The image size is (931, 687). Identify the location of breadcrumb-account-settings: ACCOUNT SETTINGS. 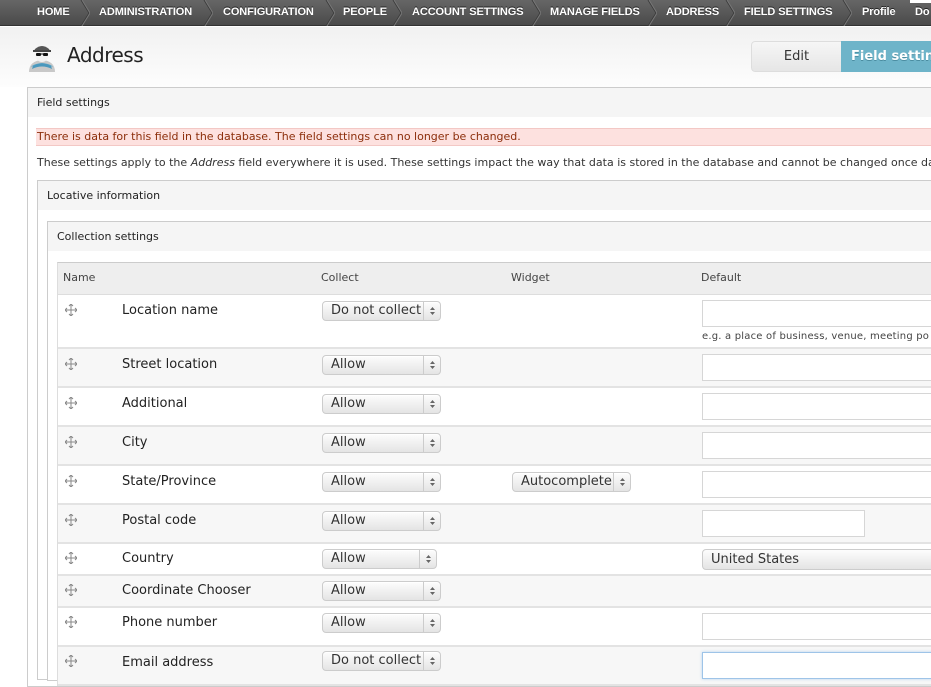
(468, 13).